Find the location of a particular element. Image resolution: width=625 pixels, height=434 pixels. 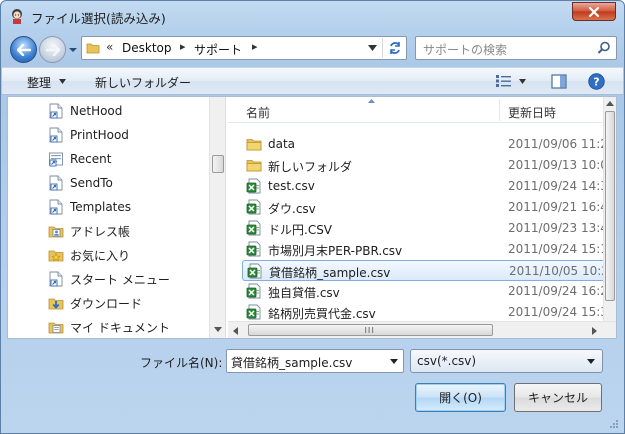

breadcrumb-desktop: Desktop is located at coordinates (147, 48).